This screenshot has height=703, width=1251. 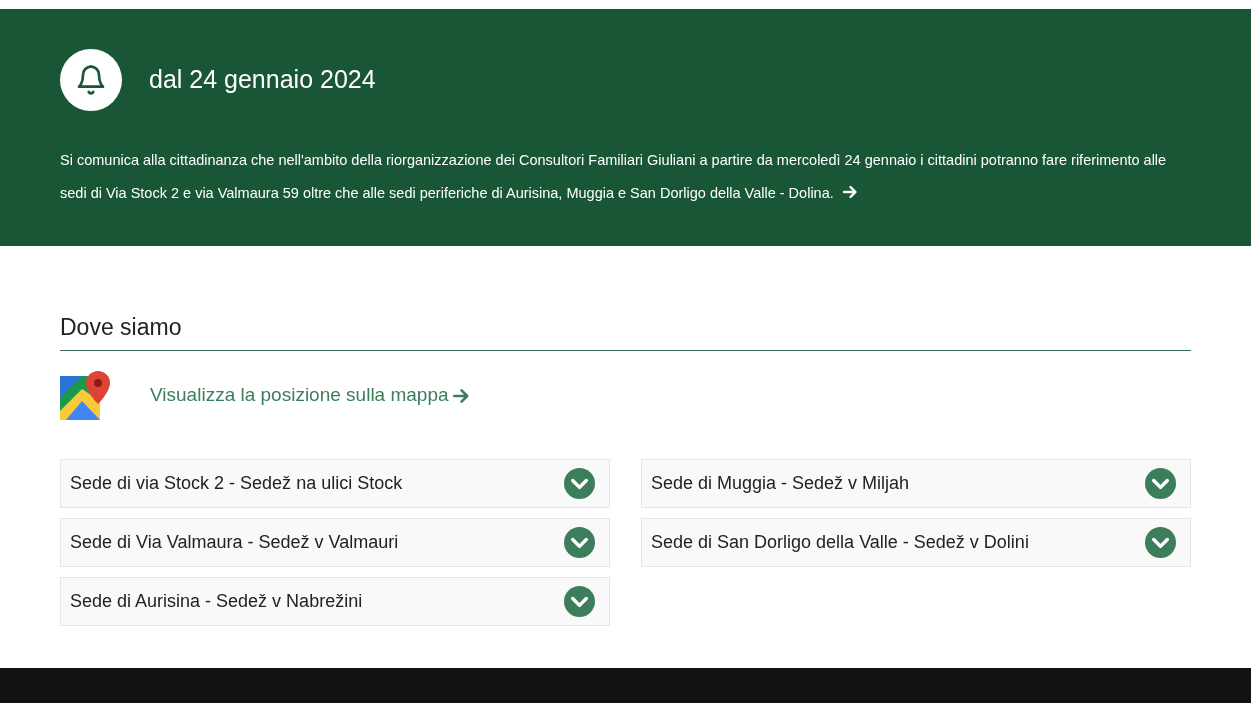 What do you see at coordinates (614, 177) in the screenshot?
I see `notice-text: Si comunica alla cittadinanza che nell'ambito della riorganizzazione dei Consultori Familiari Giuliani a partire da mercoledì 24 gennaio i cittadini potranno fare riferimento alle sedi di Via Stock 2 e via Valmaura 59 oltre che alle sedi periferiche di Aurisina, Muggia e San Dorligo della Valle - Dolina.` at bounding box center [614, 177].